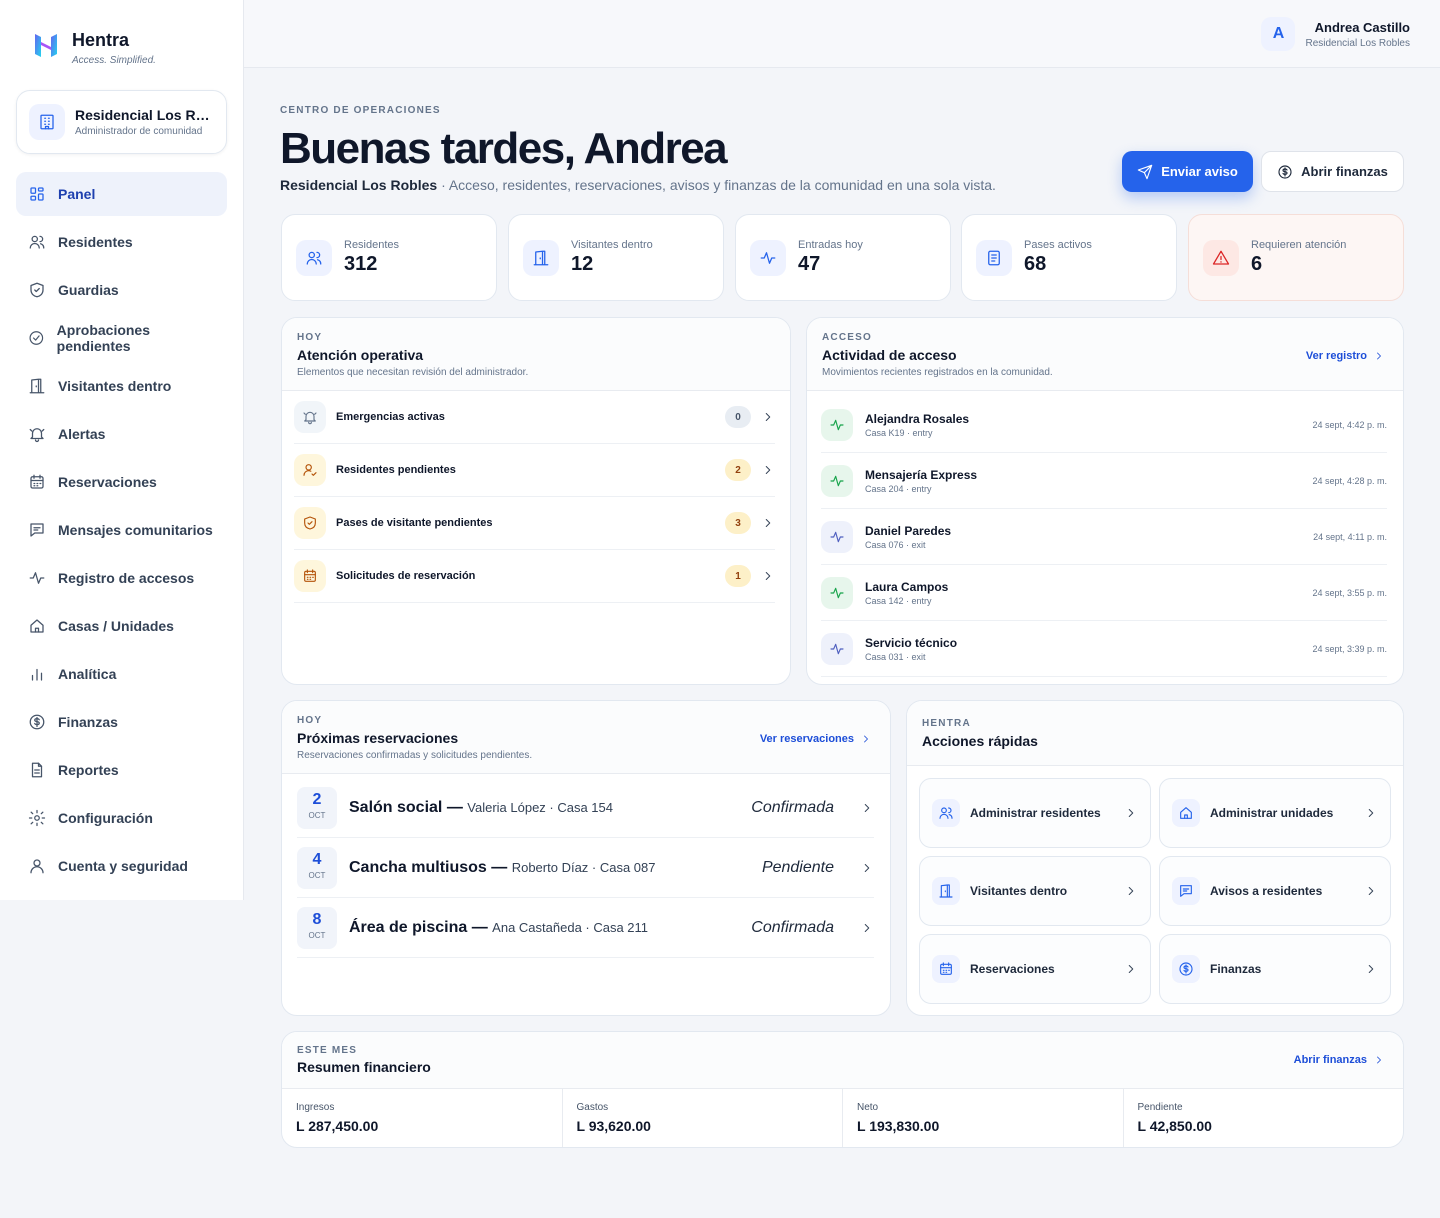 The image size is (1440, 1218). I want to click on quick-action-icon, so click(946, 813).